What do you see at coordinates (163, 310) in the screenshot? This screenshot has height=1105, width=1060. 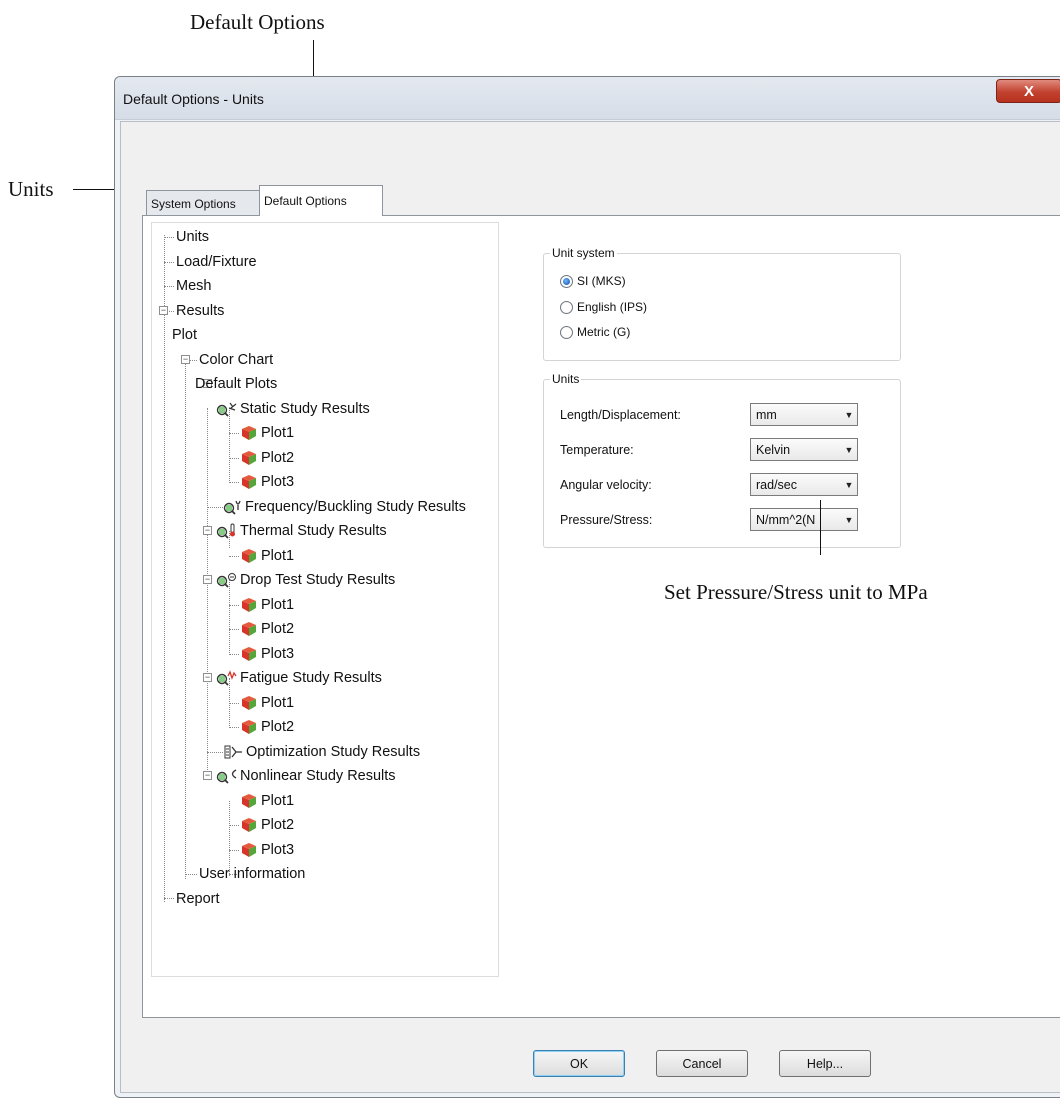 I see `expand-plot-icon: −` at bounding box center [163, 310].